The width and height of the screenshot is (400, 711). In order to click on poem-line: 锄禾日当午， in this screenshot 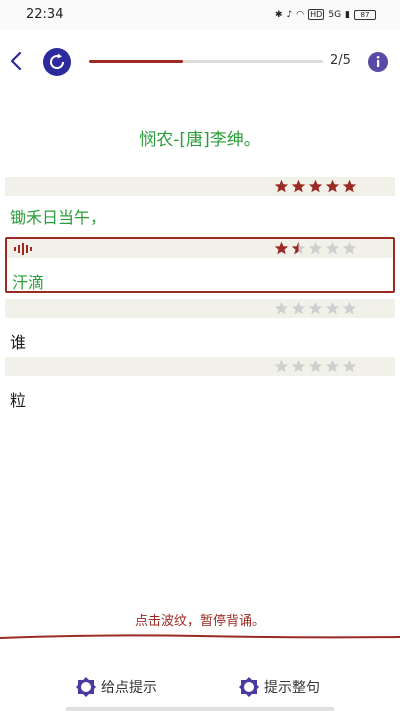, I will do `click(58, 217)`.